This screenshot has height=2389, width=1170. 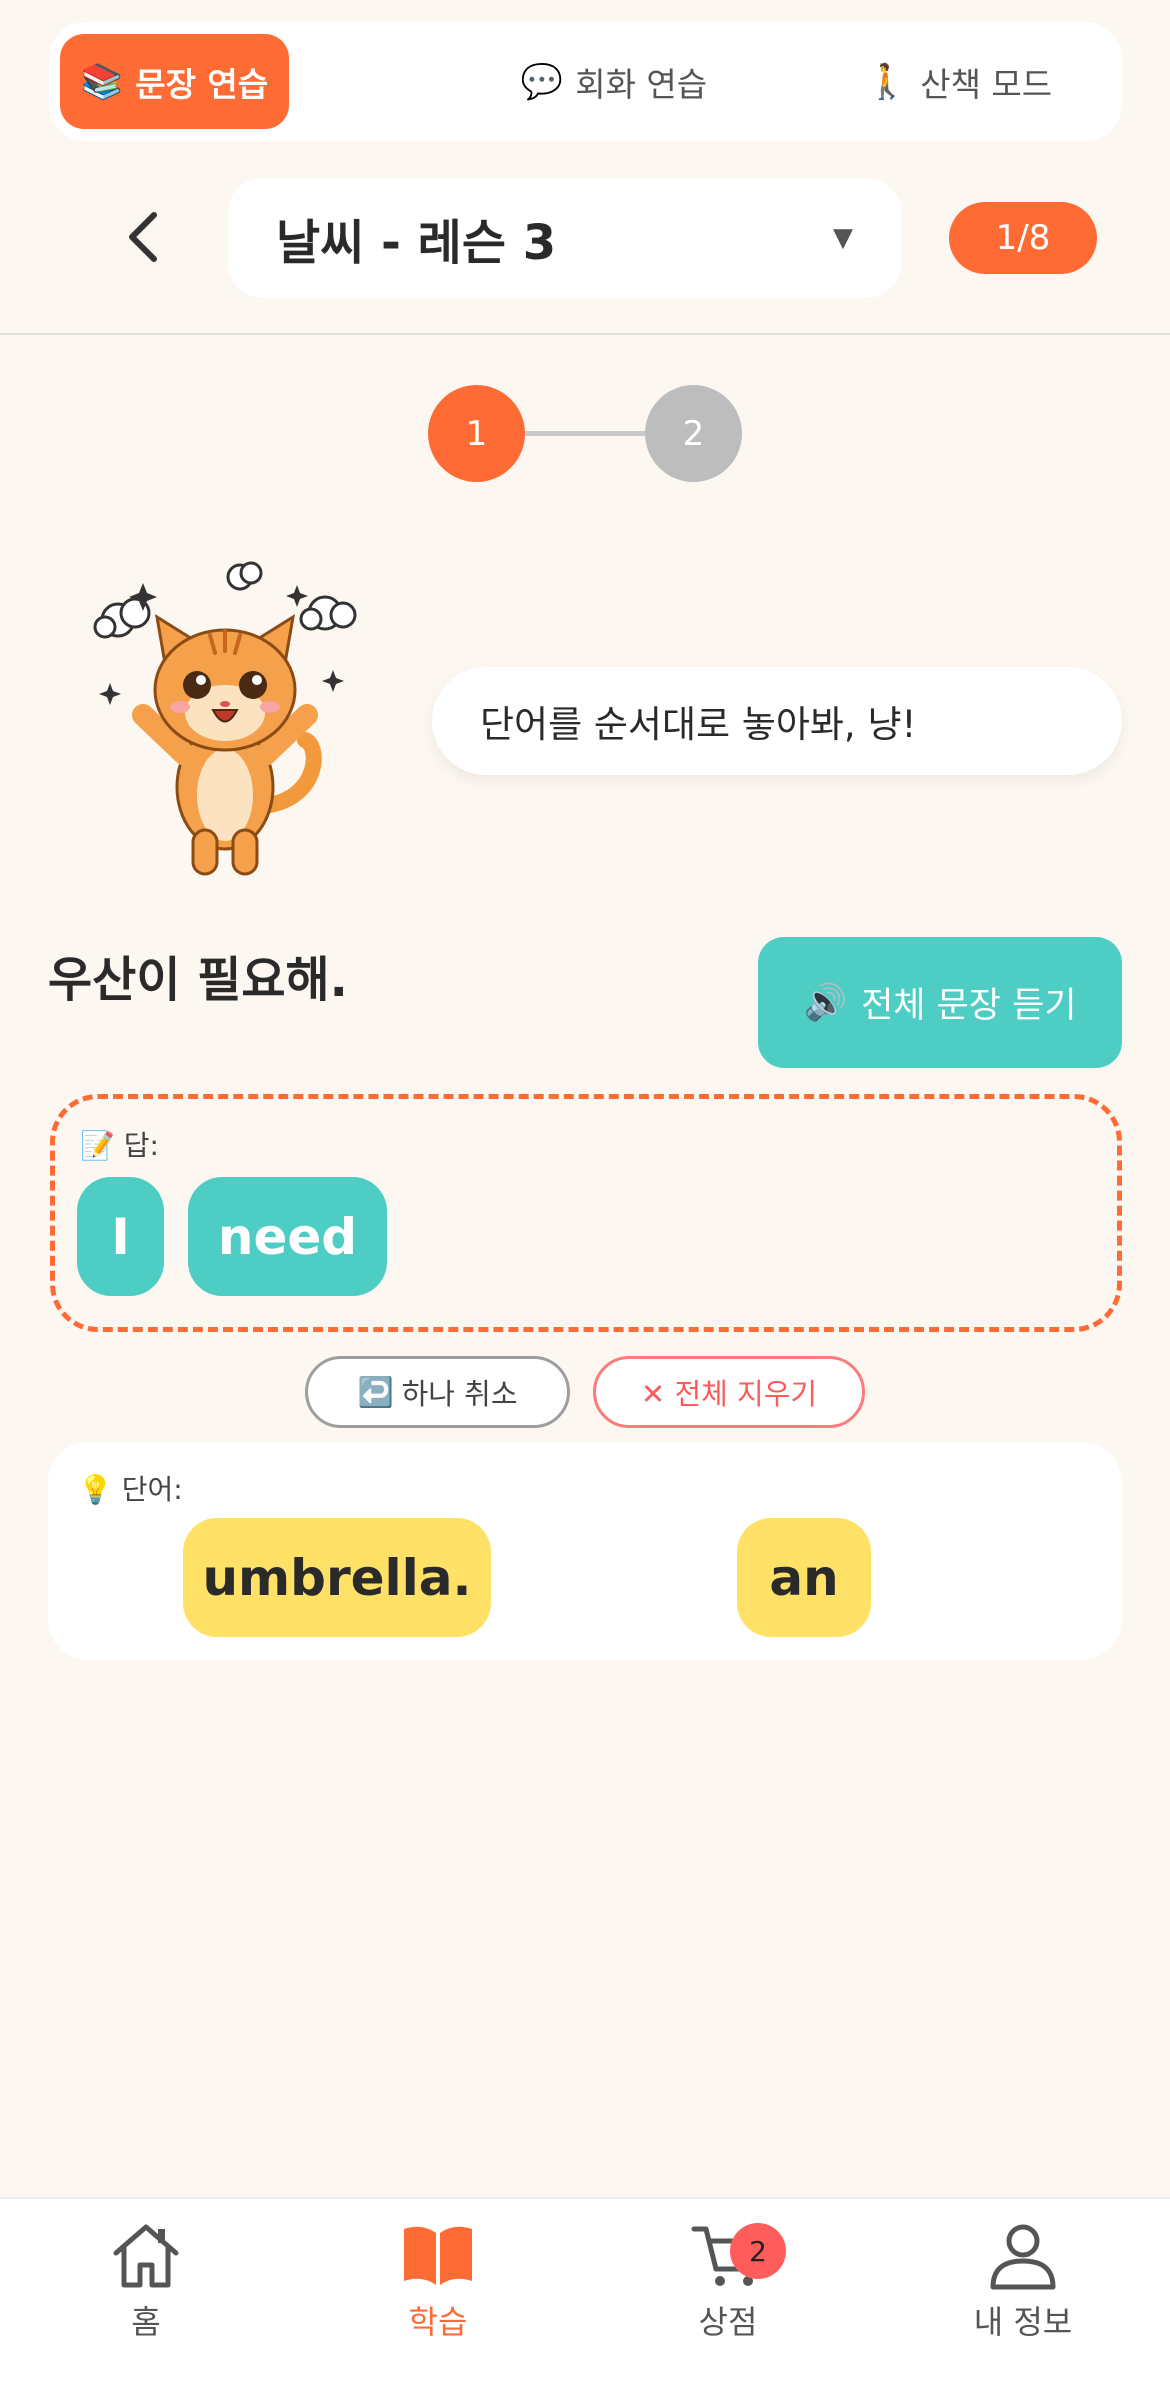 What do you see at coordinates (542, 81) in the screenshot?
I see `speech-bubble-icon: 💬` at bounding box center [542, 81].